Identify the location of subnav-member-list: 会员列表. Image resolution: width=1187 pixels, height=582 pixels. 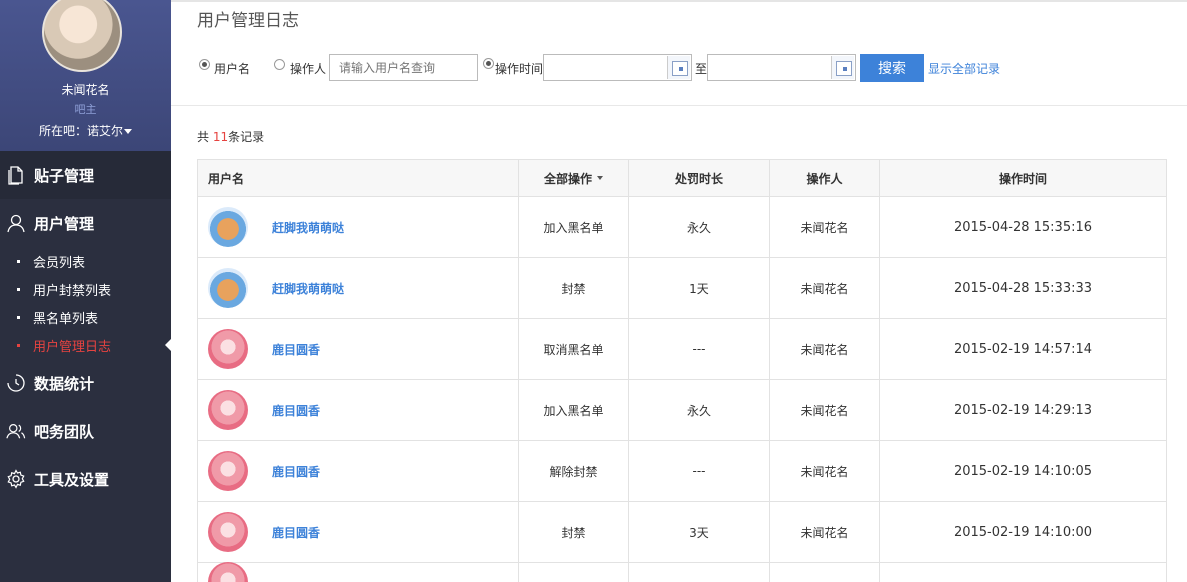
(85, 261).